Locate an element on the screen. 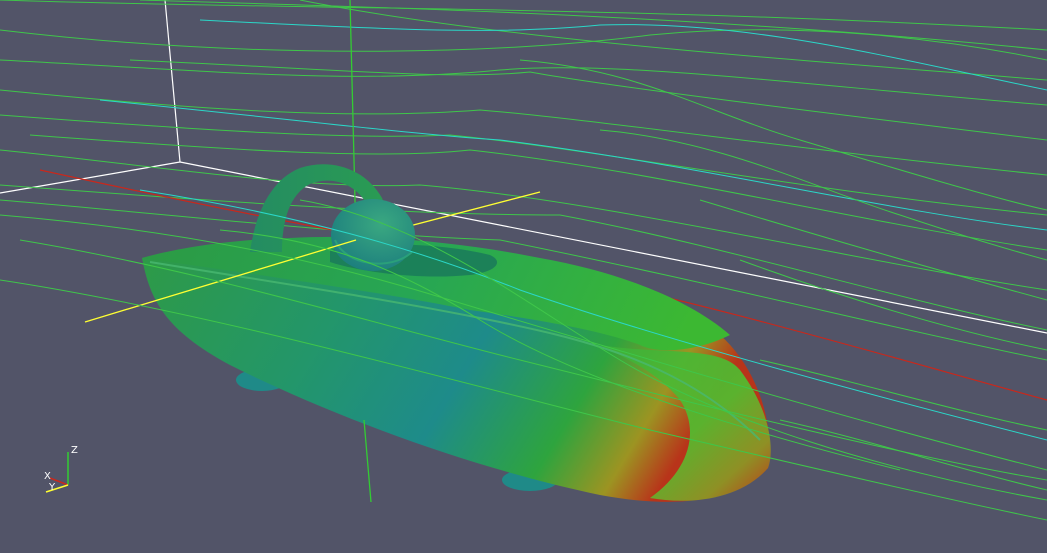 Image resolution: width=1047 pixels, height=553 pixels. axis-label-z: Z is located at coordinates (74, 450).